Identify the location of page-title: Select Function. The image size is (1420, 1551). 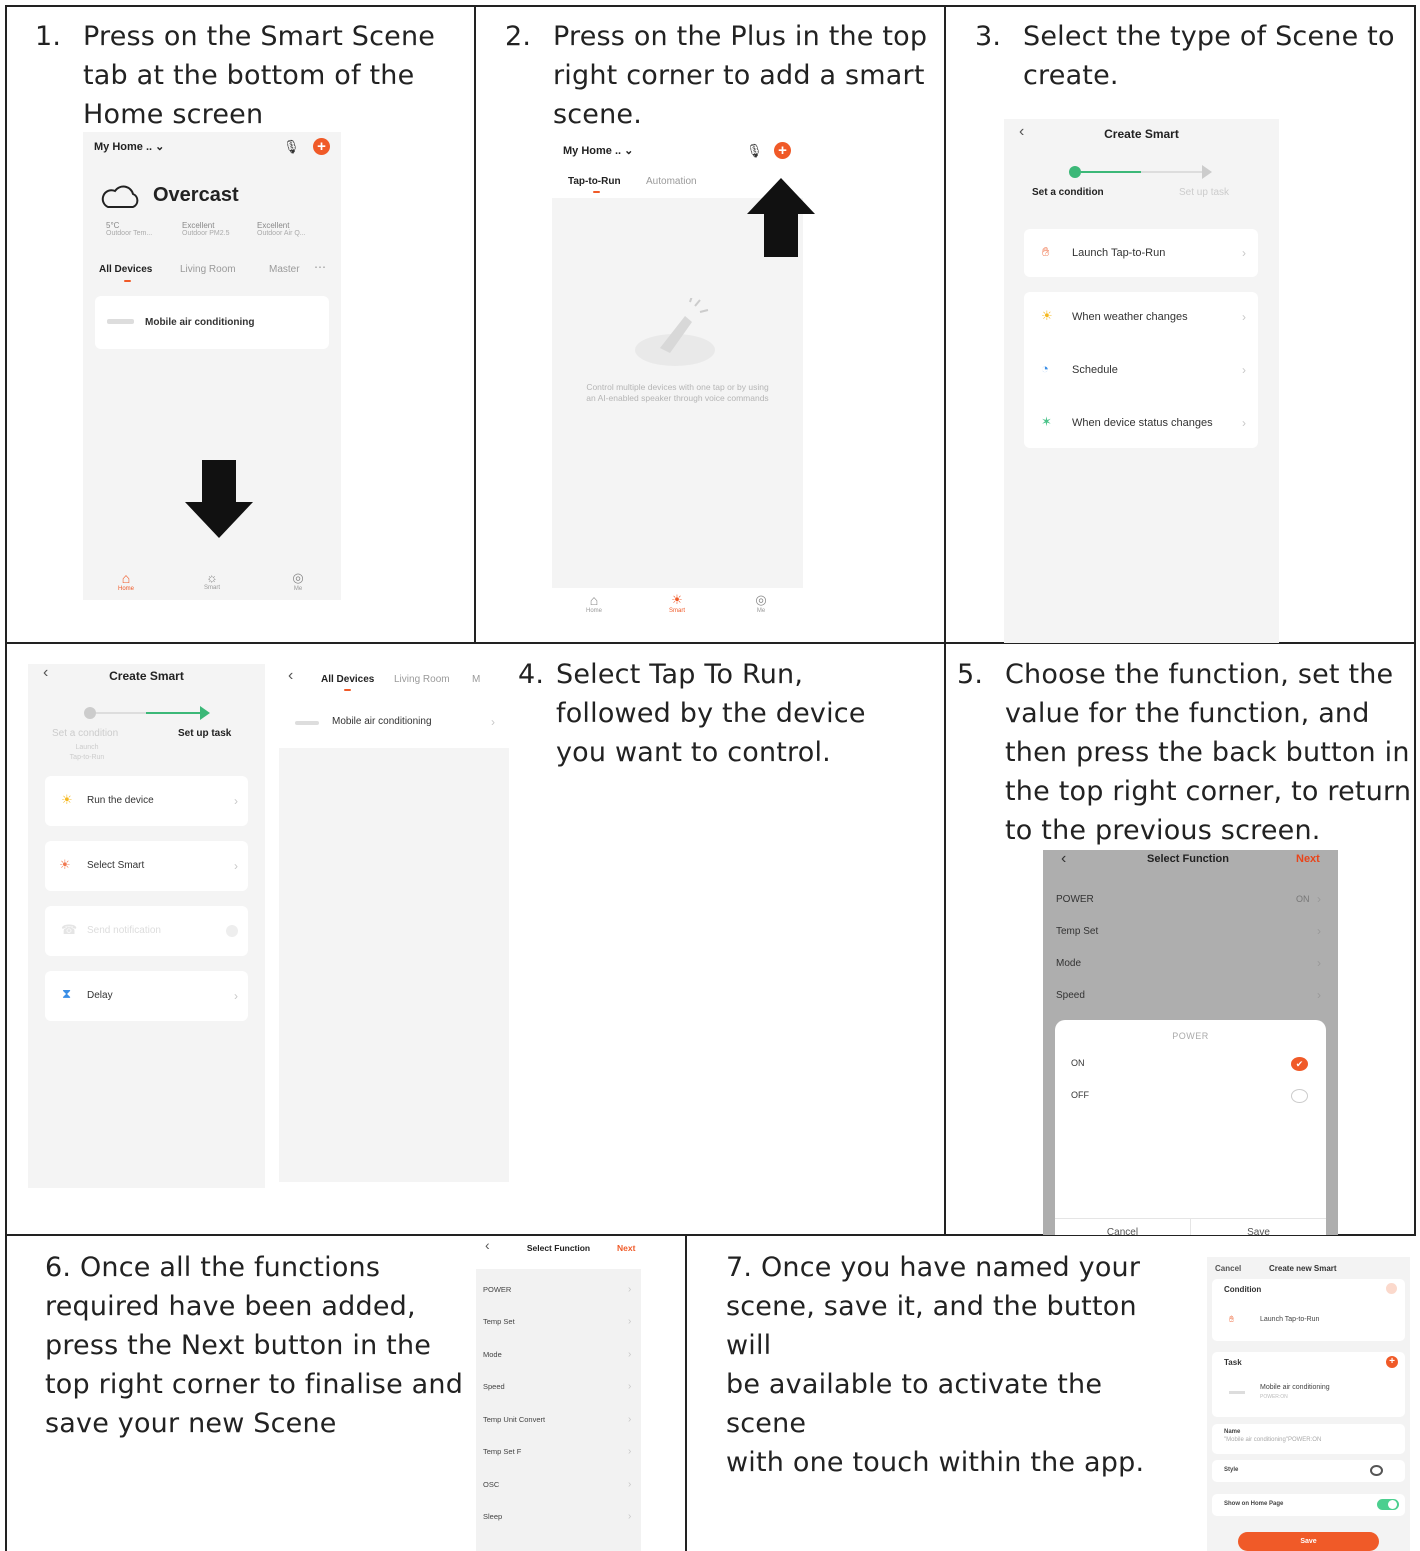
(1188, 859).